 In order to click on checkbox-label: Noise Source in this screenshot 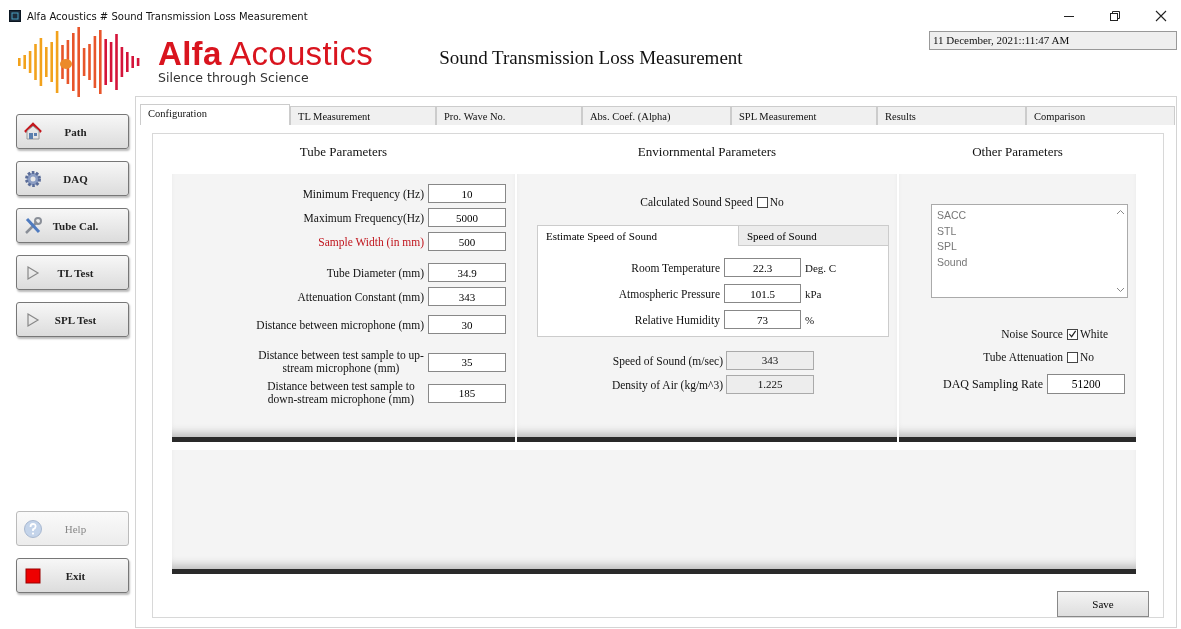, I will do `click(1032, 334)`.